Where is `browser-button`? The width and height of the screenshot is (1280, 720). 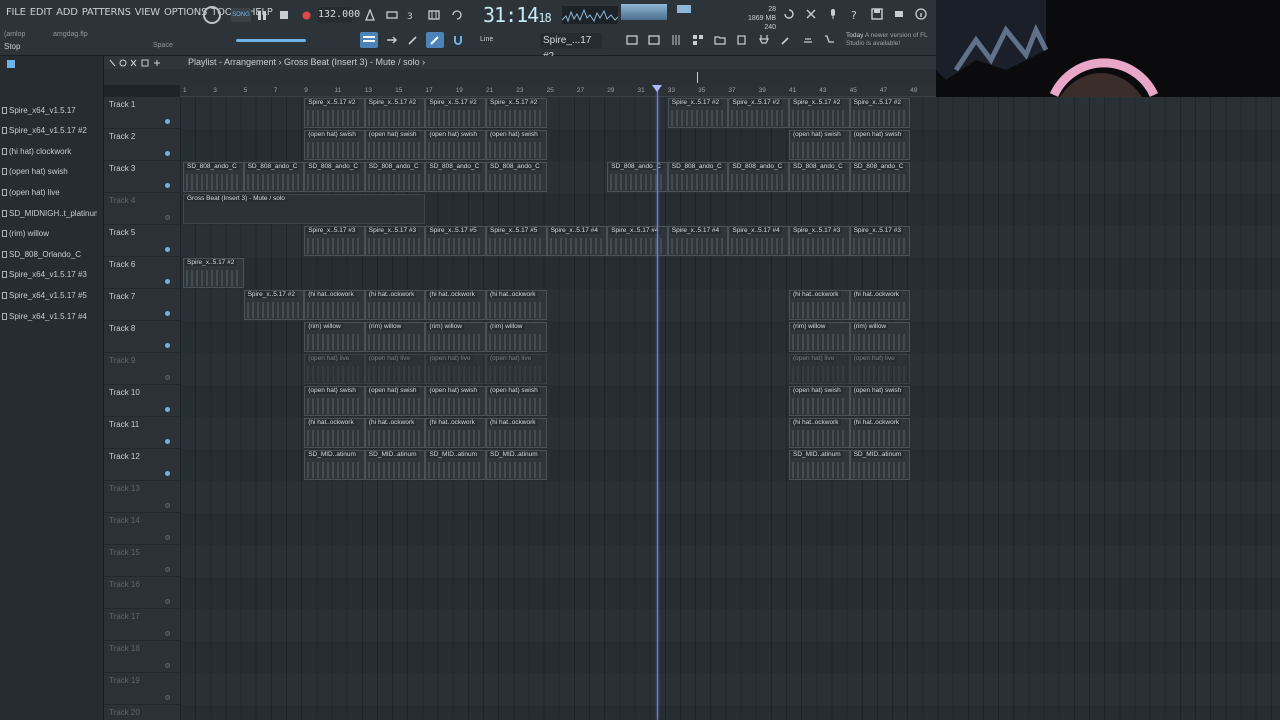 browser-button is located at coordinates (720, 40).